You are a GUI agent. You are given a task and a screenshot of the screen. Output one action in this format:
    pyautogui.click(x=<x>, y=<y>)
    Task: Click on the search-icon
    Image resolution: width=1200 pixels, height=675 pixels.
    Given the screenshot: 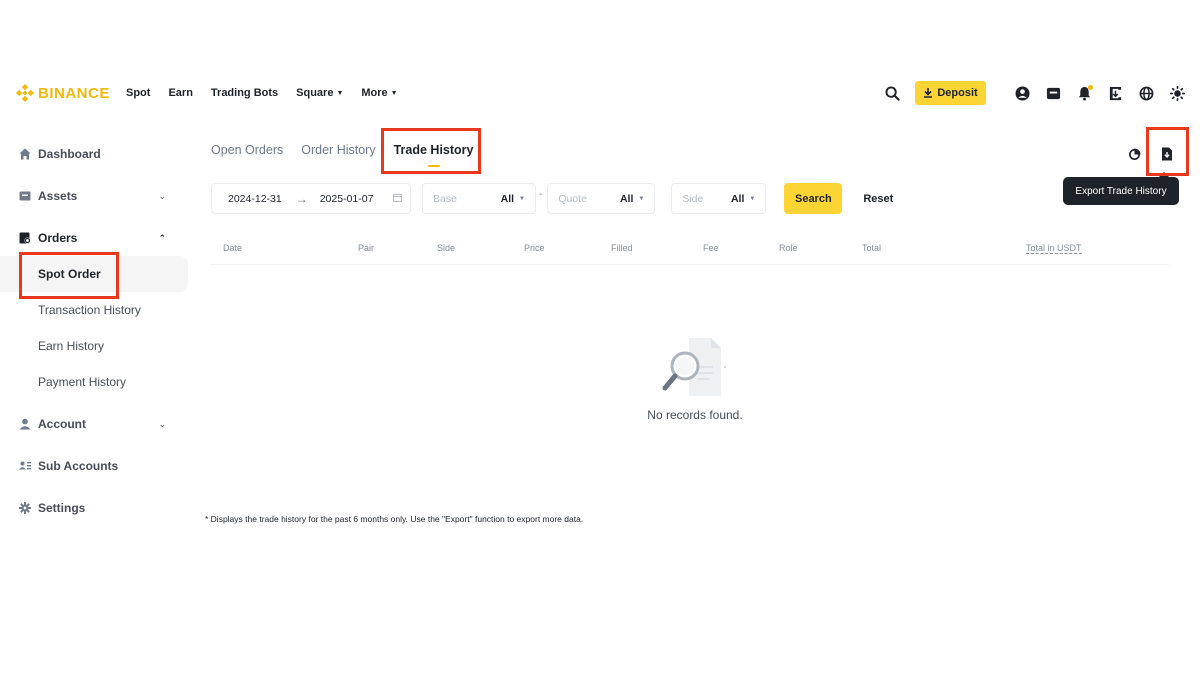 What is the action you would take?
    pyautogui.click(x=892, y=93)
    